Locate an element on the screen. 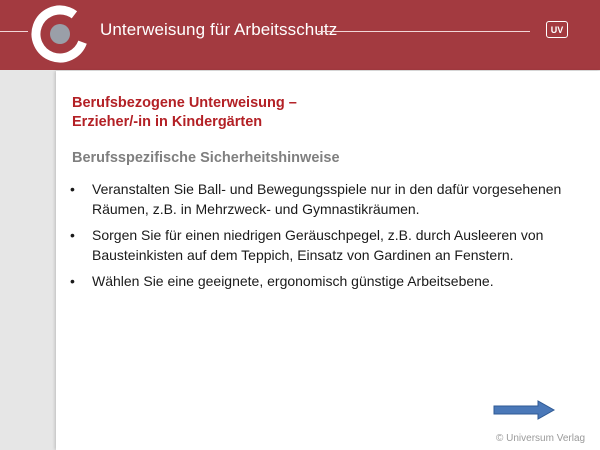  ring-logo-icon is located at coordinates (60, 34).